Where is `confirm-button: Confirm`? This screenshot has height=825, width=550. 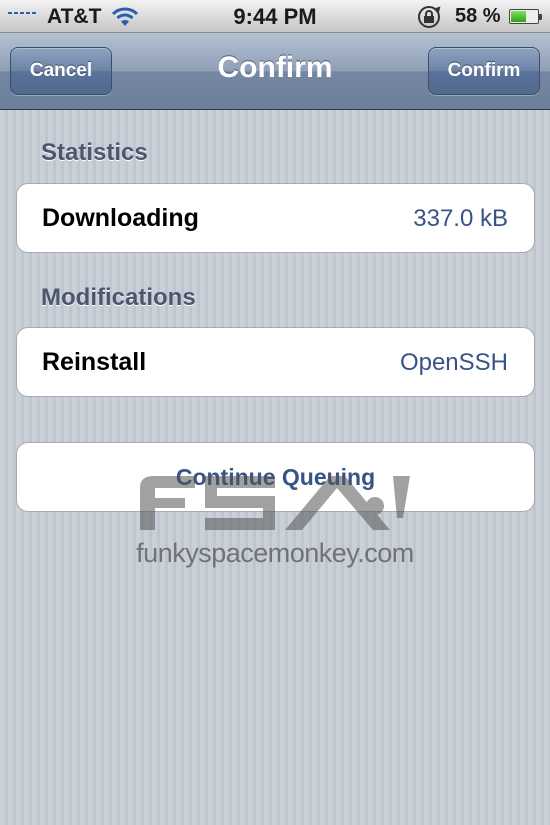
confirm-button: Confirm is located at coordinates (484, 71).